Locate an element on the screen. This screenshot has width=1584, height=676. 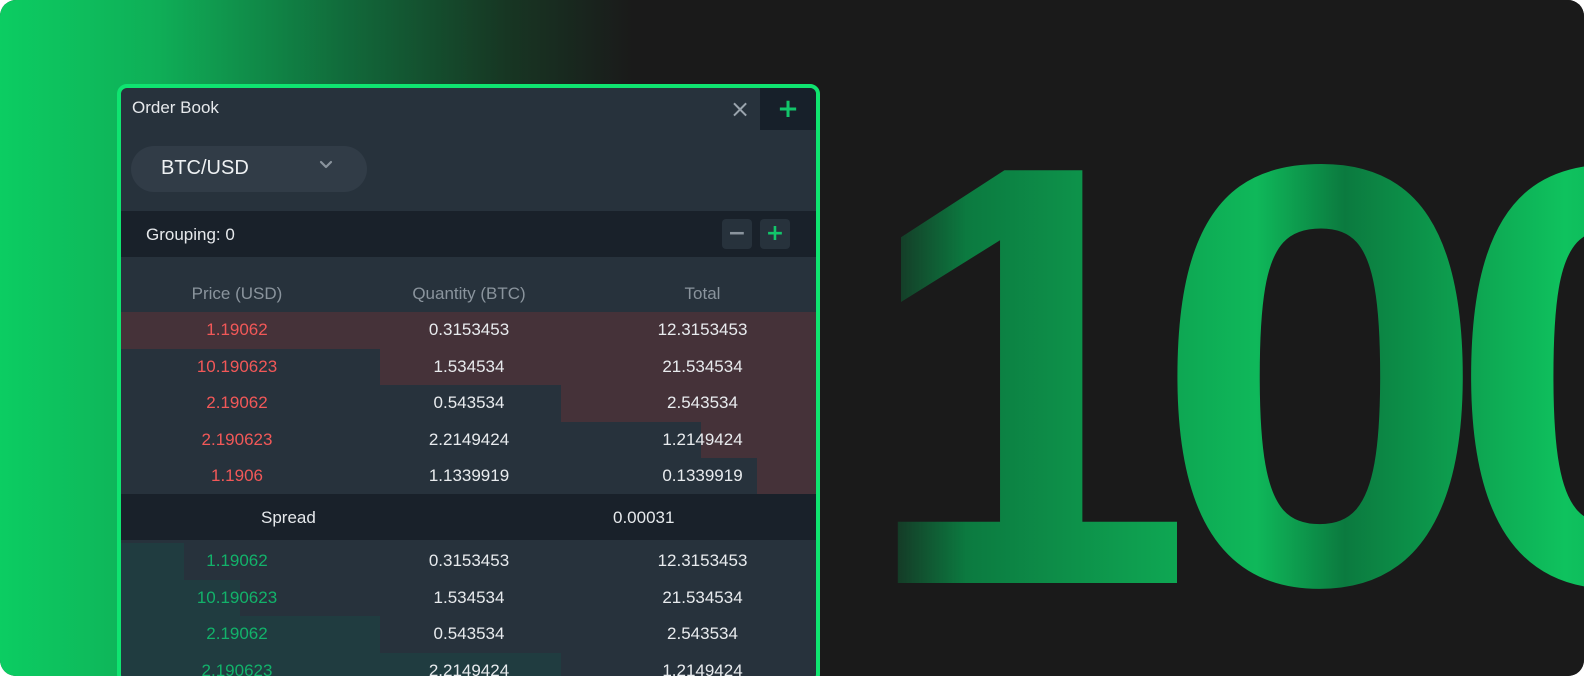
ask-price: 10.190623 is located at coordinates (237, 366).